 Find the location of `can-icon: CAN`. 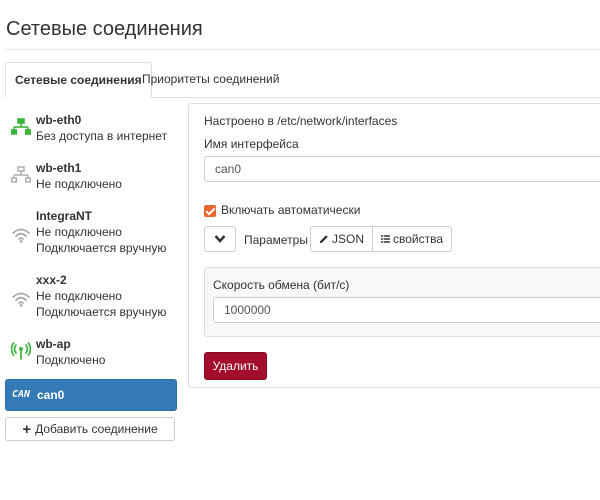

can-icon: CAN is located at coordinates (21, 394).